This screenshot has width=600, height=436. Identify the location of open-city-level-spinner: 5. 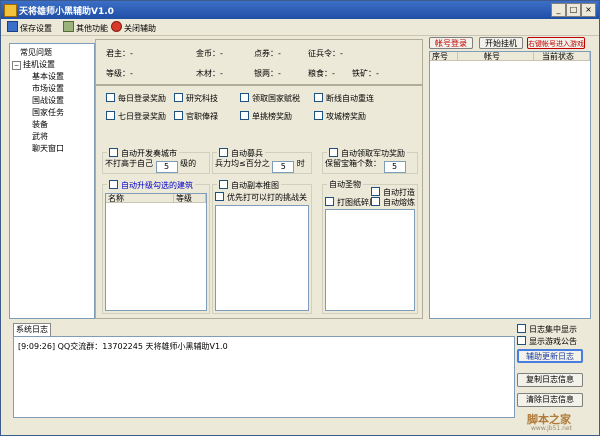
(166, 167).